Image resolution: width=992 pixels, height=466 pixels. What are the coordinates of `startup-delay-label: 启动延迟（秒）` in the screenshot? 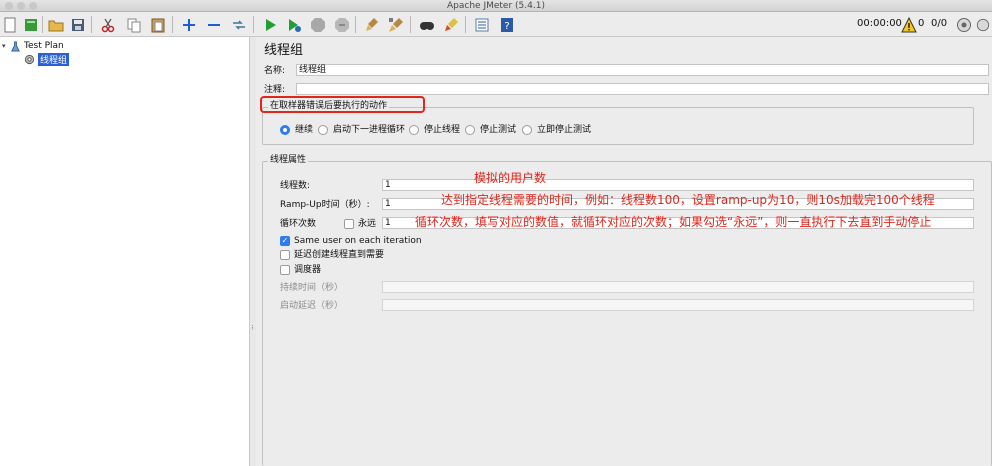 It's located at (312, 306).